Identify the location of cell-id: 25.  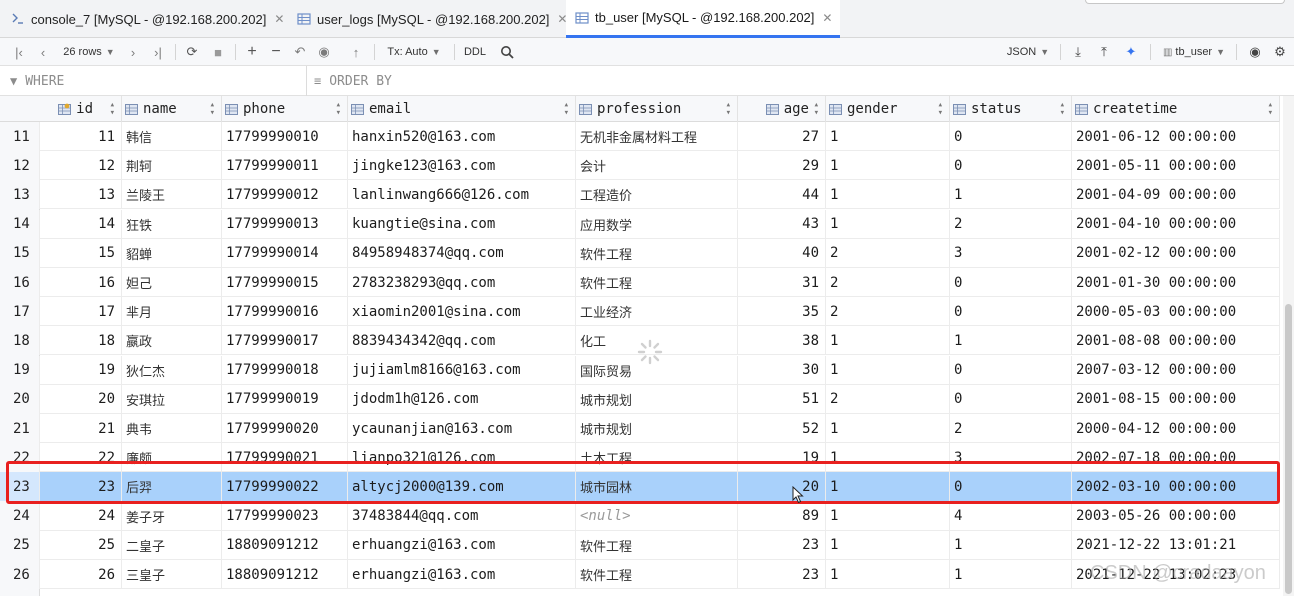
(81, 545).